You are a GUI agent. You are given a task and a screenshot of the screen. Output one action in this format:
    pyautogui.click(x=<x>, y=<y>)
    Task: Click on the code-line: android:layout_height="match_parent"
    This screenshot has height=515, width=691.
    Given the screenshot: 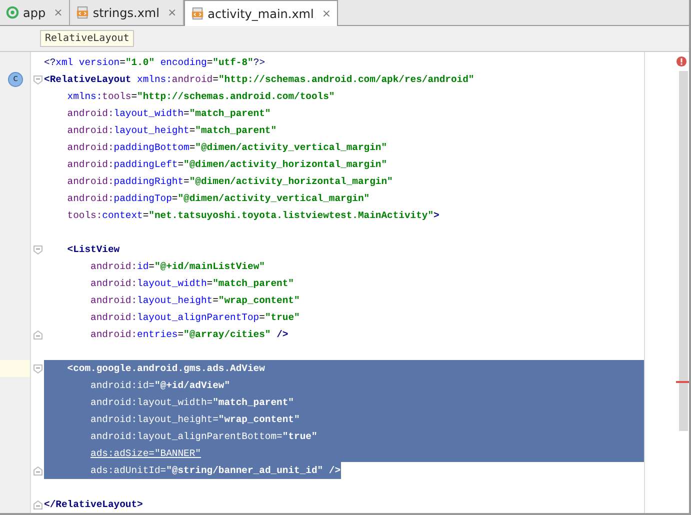 What is the action you would take?
    pyautogui.click(x=171, y=131)
    